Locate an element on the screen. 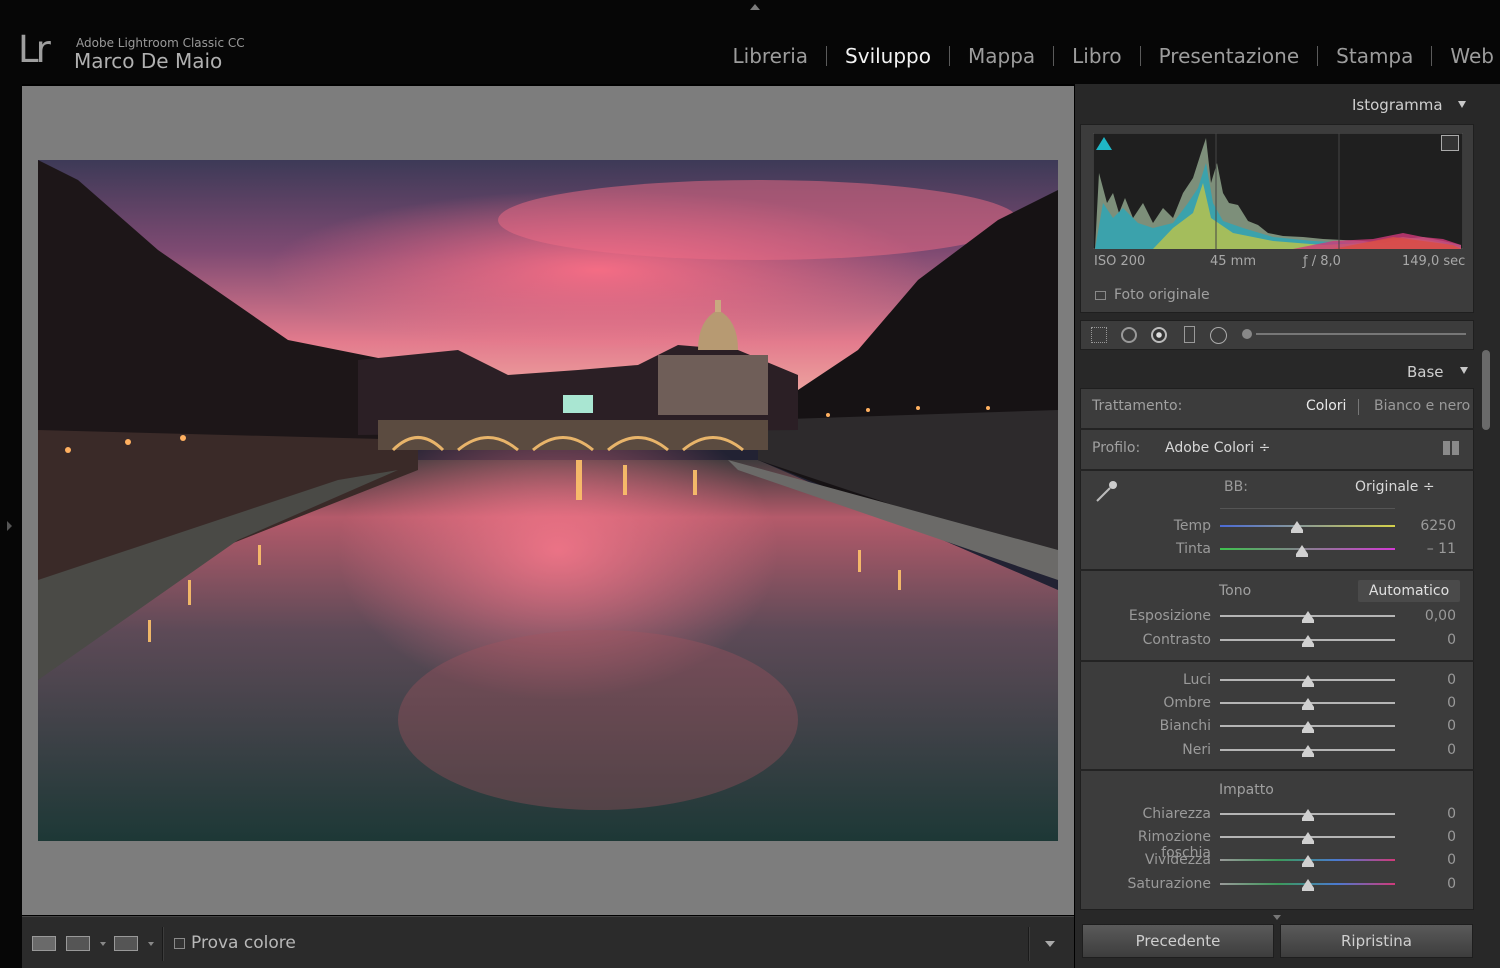  profile-browser-grid-icon is located at coordinates (1451, 448).